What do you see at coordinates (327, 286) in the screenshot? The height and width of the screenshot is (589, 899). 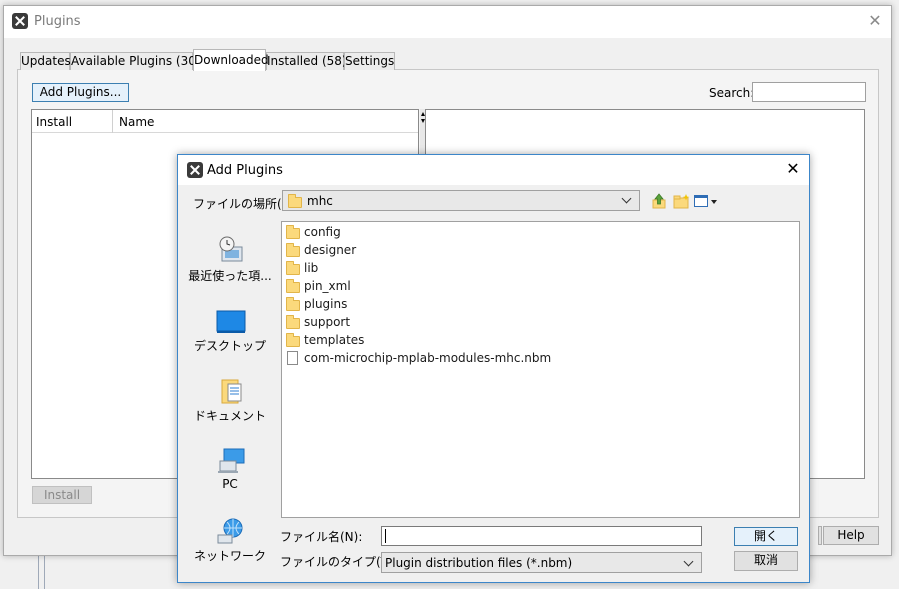 I see `file-name: pin_xml` at bounding box center [327, 286].